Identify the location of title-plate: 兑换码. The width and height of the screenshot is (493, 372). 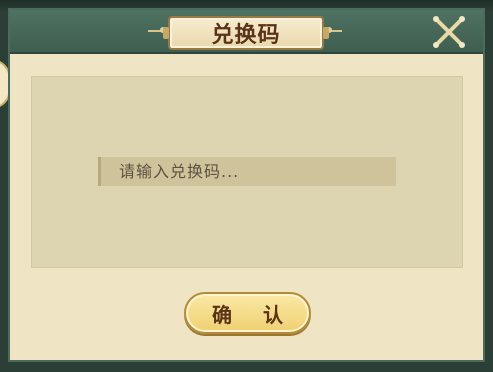
(246, 33).